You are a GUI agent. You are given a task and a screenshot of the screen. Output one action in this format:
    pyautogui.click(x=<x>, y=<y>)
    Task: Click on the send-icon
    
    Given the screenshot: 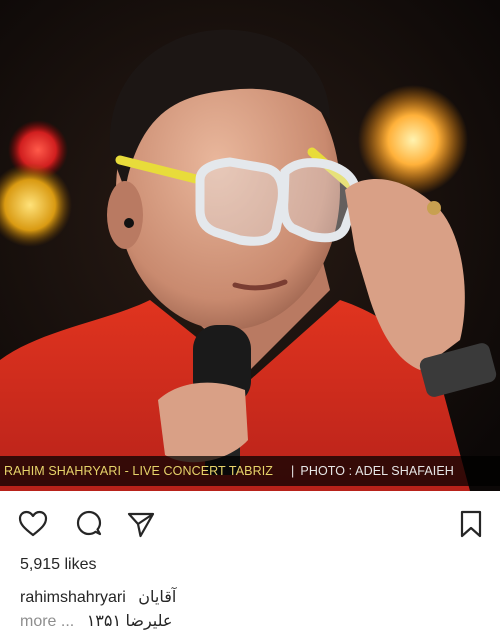 What is the action you would take?
    pyautogui.click(x=141, y=524)
    